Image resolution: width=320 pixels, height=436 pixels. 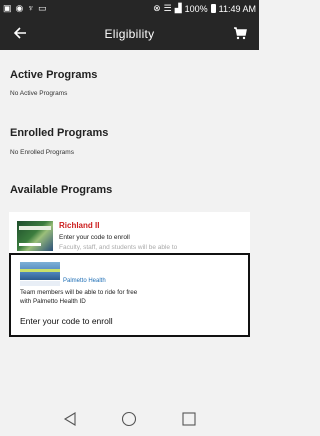 I want to click on cart-icon, so click(x=240, y=32).